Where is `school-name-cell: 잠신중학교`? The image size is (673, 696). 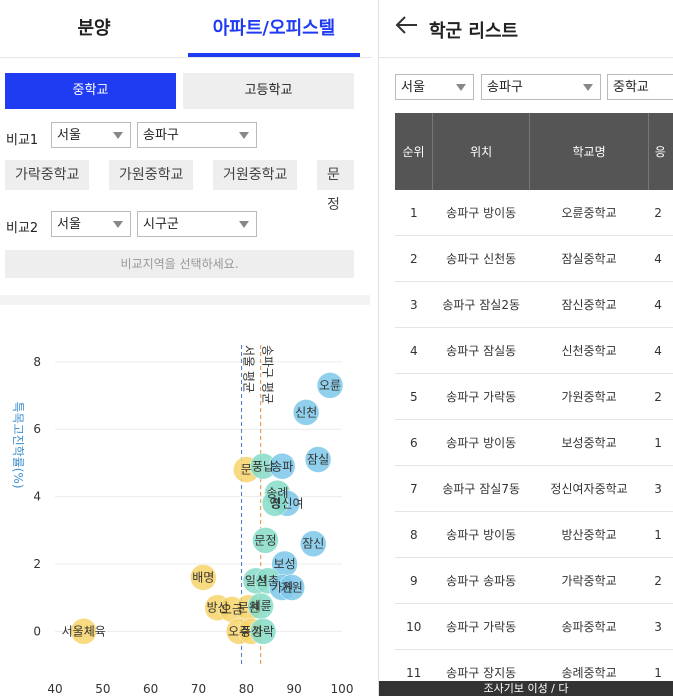
school-name-cell: 잠신중학교 is located at coordinates (589, 304).